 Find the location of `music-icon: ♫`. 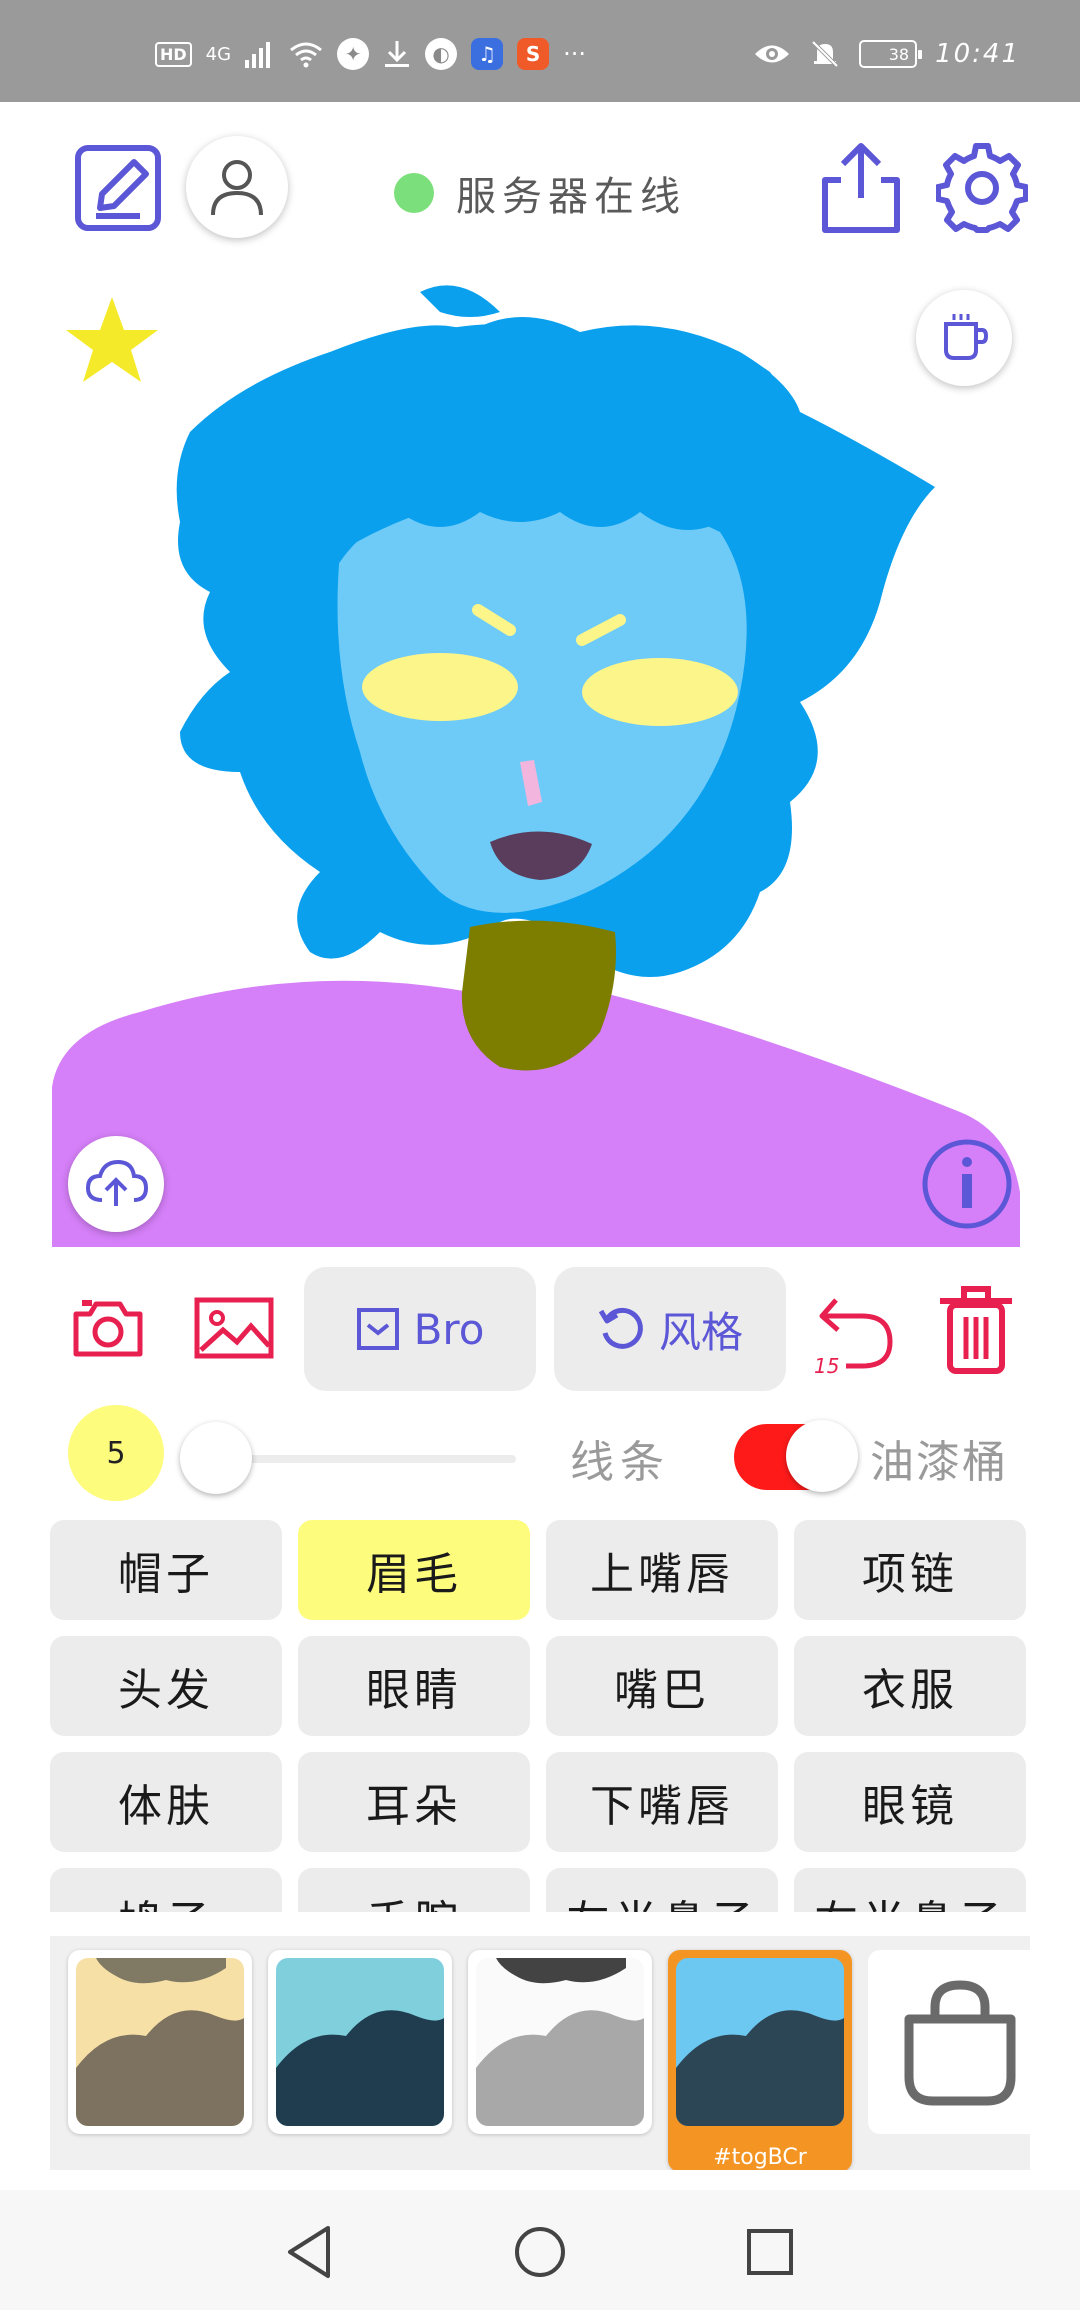

music-icon: ♫ is located at coordinates (487, 54).